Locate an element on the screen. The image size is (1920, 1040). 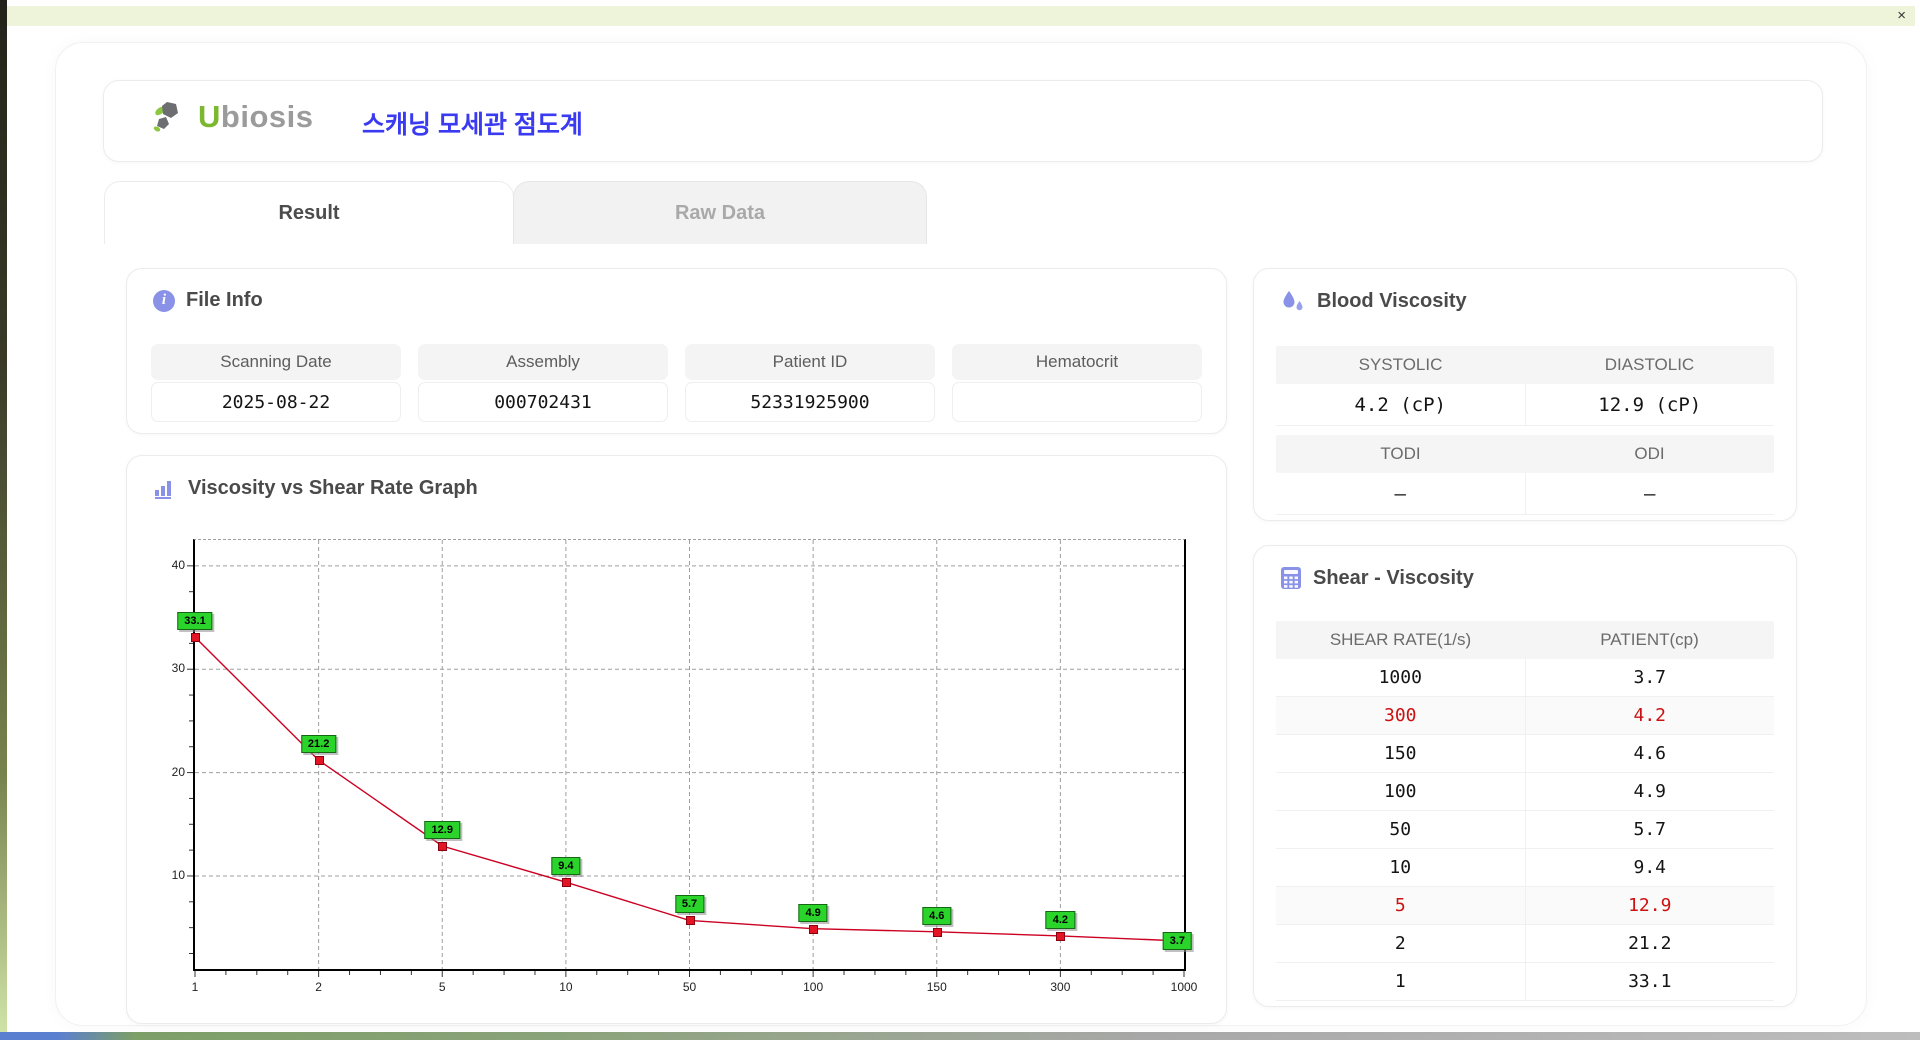
table-row: 2 21.2 is located at coordinates (1525, 944).